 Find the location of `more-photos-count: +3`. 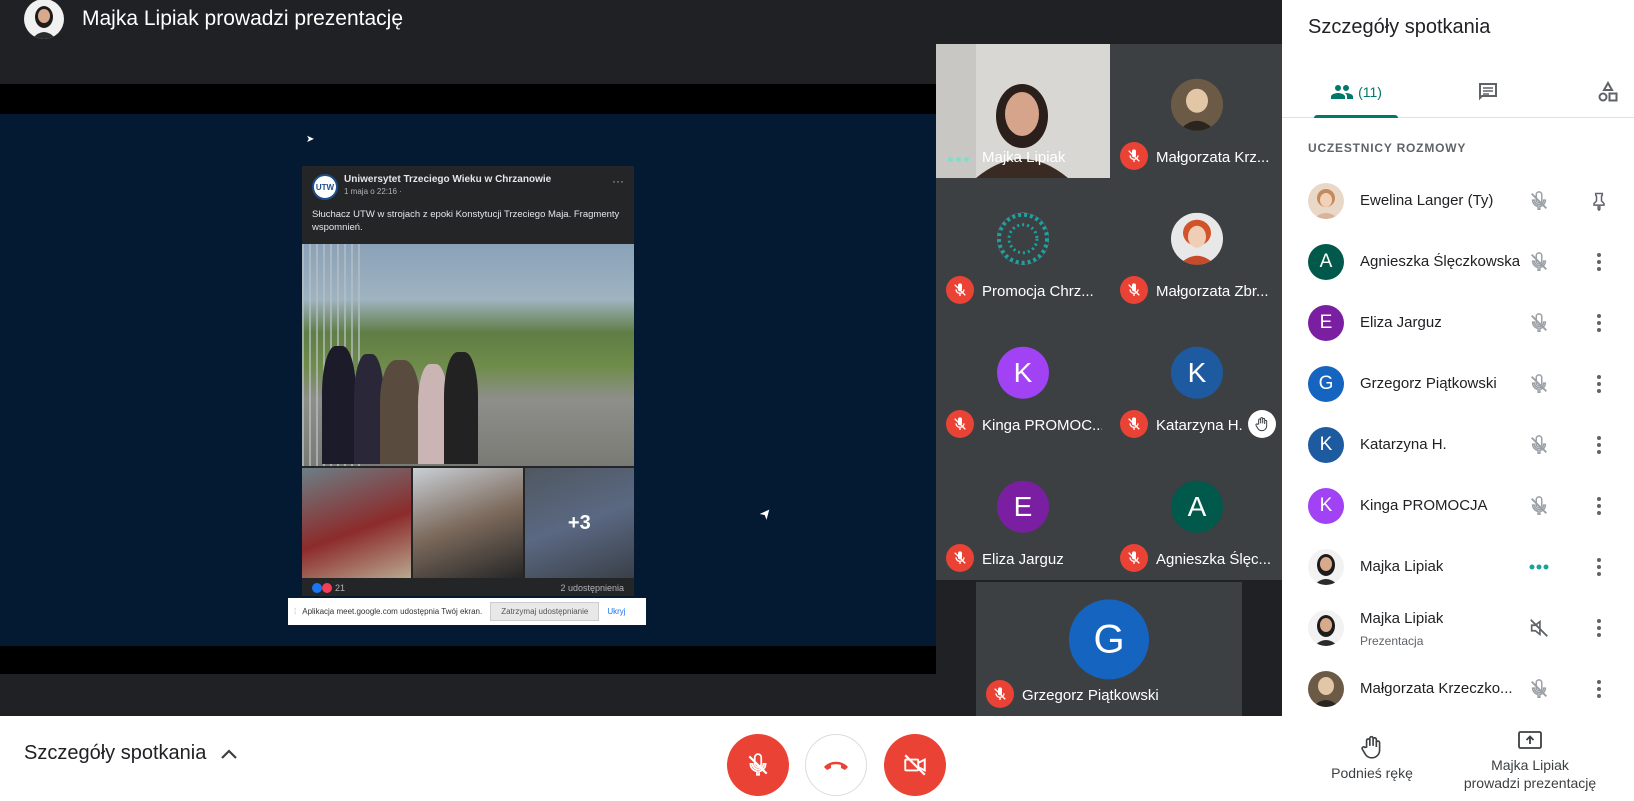

more-photos-count: +3 is located at coordinates (579, 523).